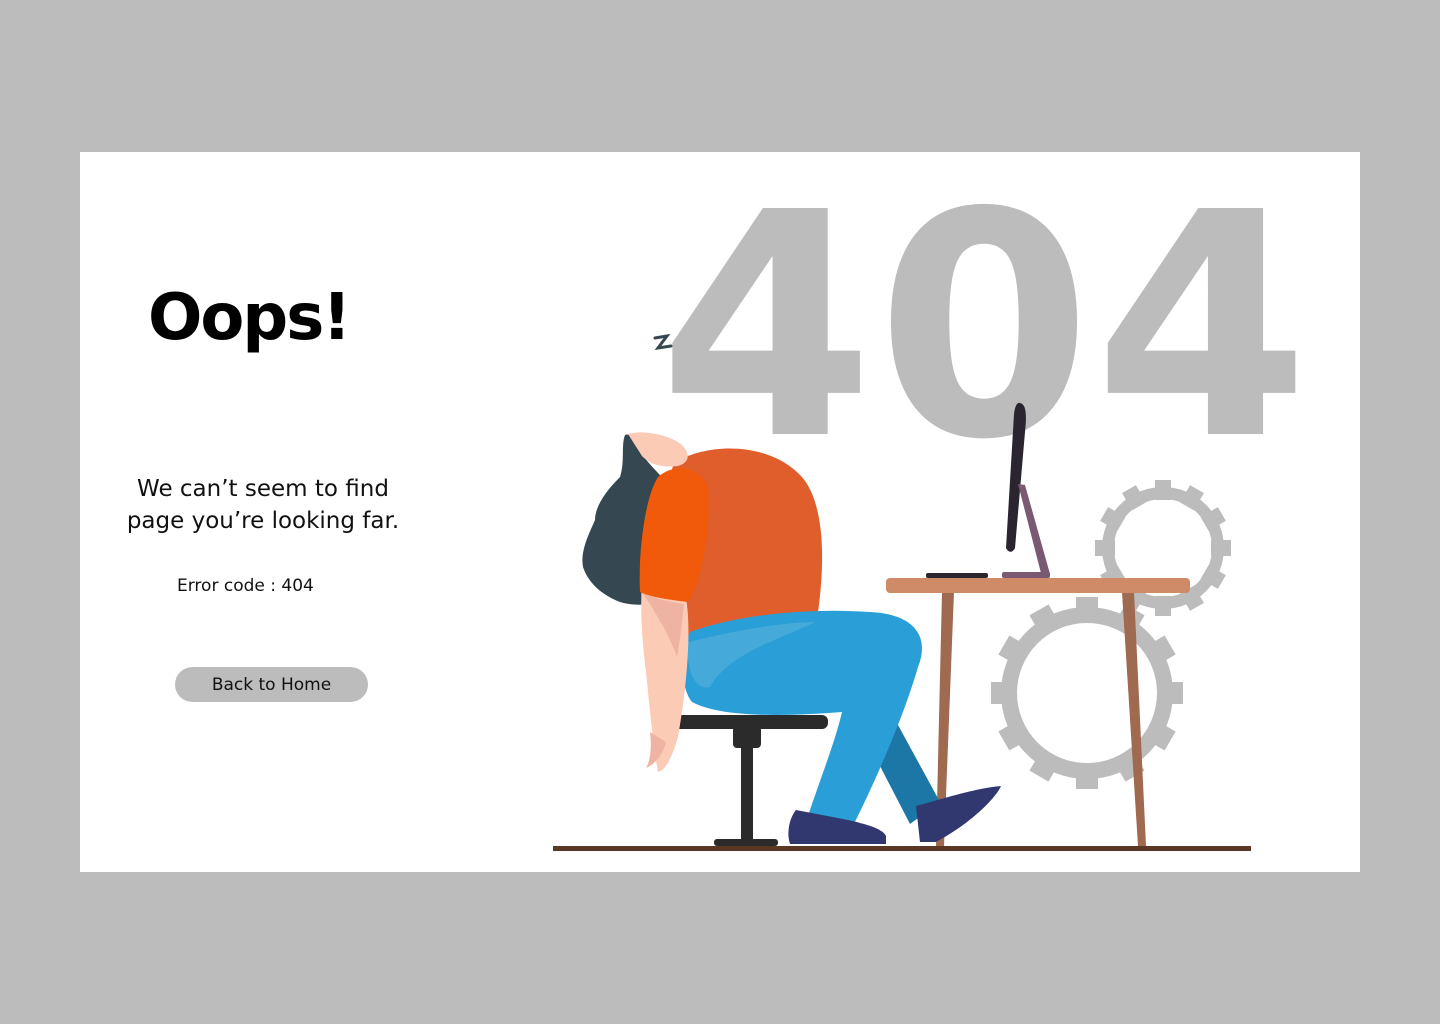 This screenshot has height=1024, width=1440. Describe the element at coordinates (902, 848) in the screenshot. I see `floor-line` at that location.